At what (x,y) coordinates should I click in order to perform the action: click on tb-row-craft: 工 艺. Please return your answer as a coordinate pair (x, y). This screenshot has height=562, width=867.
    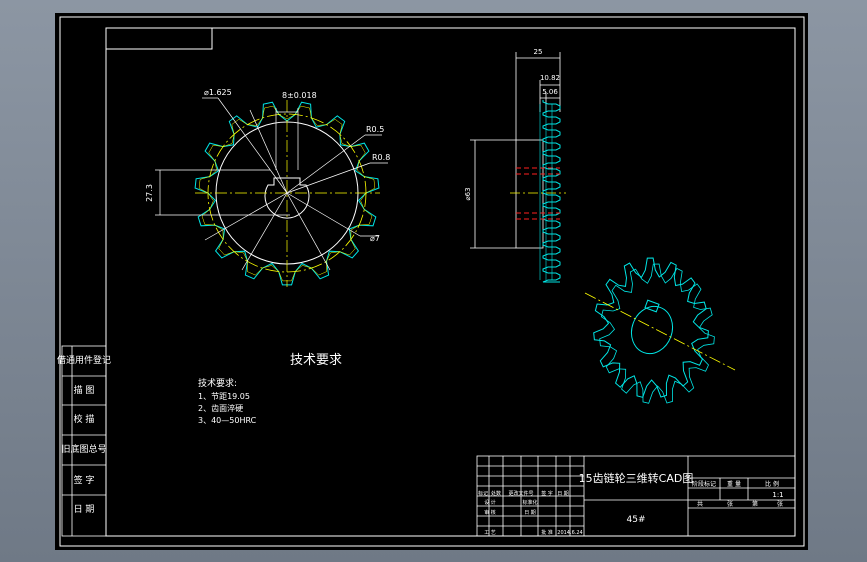
    Looking at the image, I should click on (490, 533).